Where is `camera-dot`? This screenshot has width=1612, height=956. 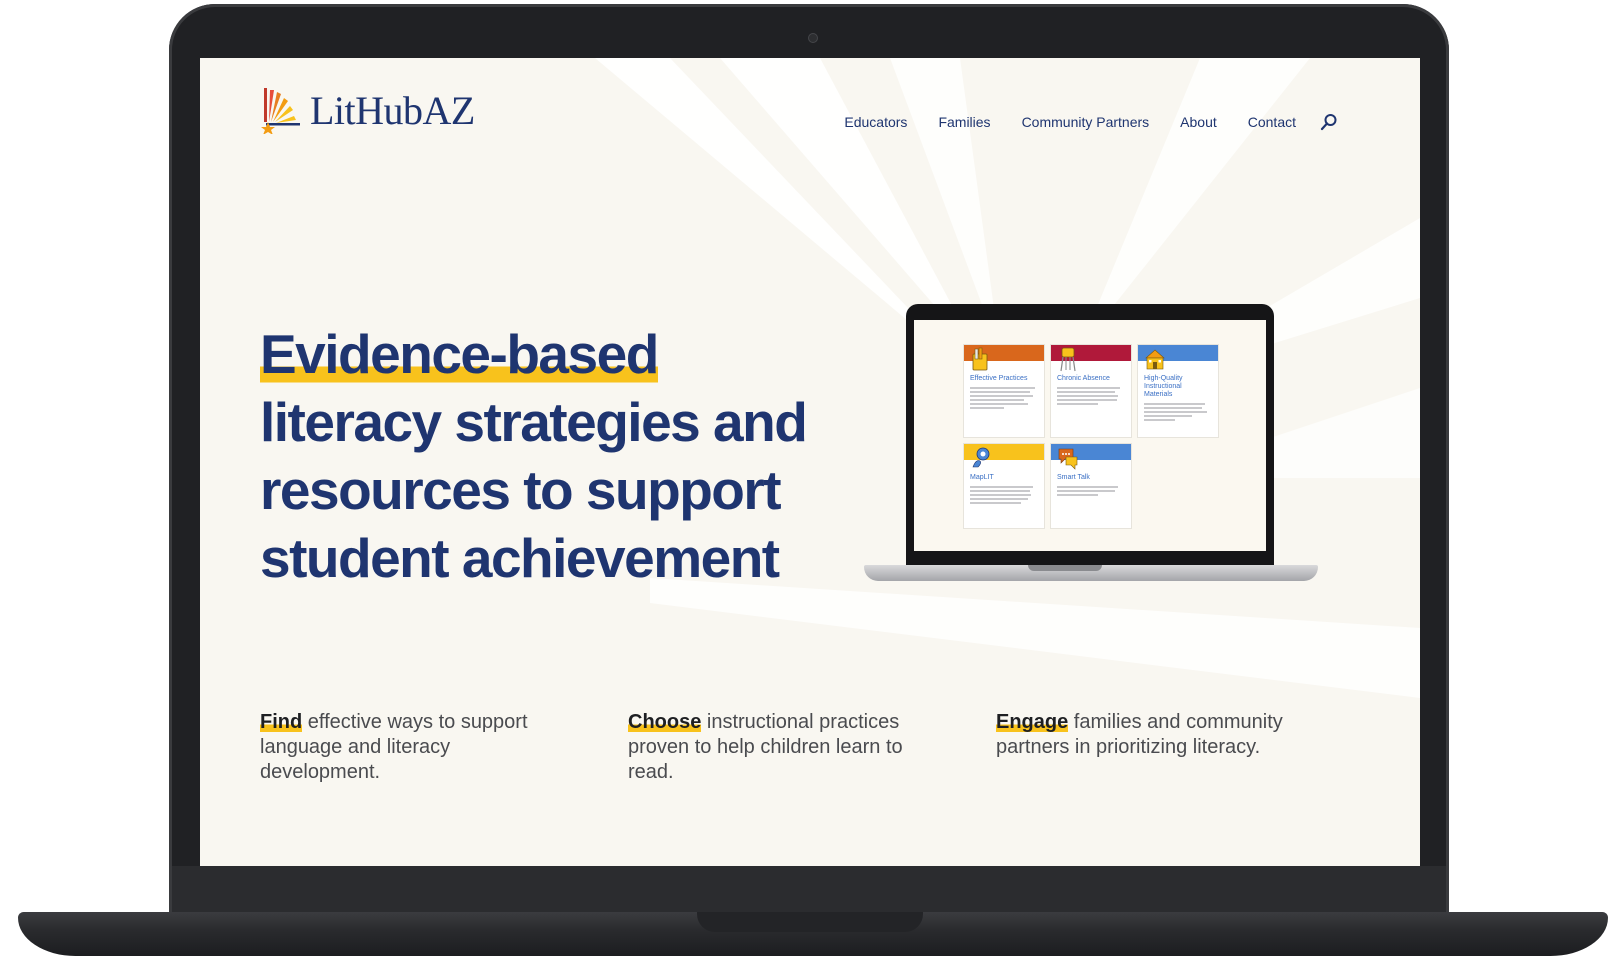
camera-dot is located at coordinates (813, 38).